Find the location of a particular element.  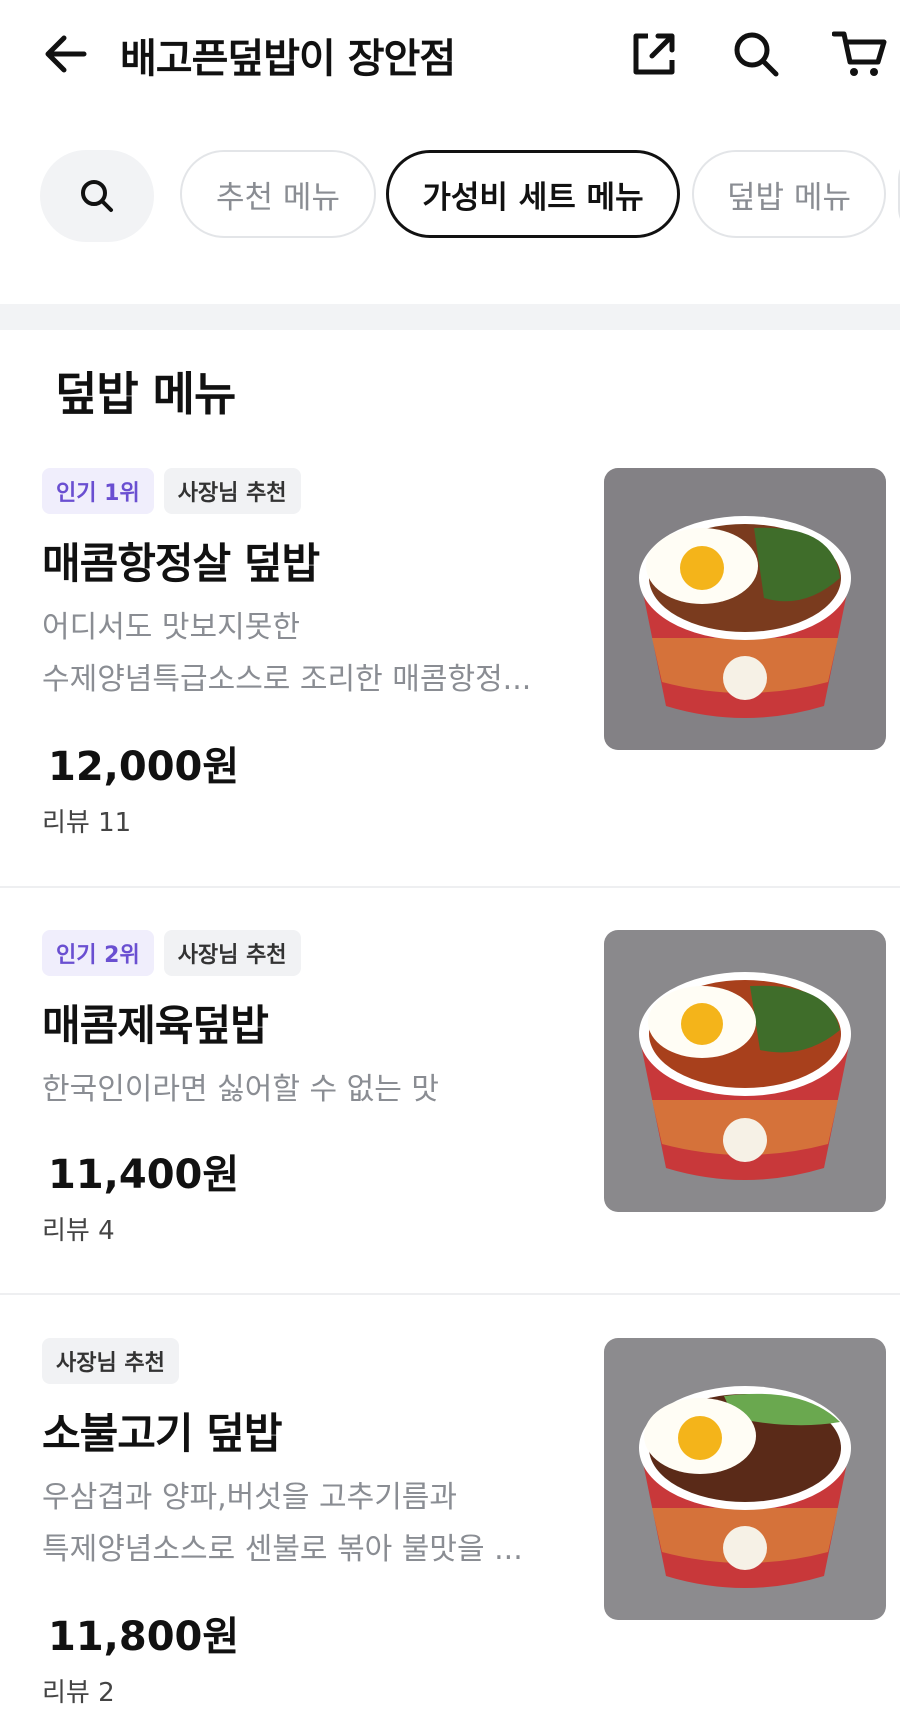

menu-price: 11,400원 is located at coordinates (144, 1175).